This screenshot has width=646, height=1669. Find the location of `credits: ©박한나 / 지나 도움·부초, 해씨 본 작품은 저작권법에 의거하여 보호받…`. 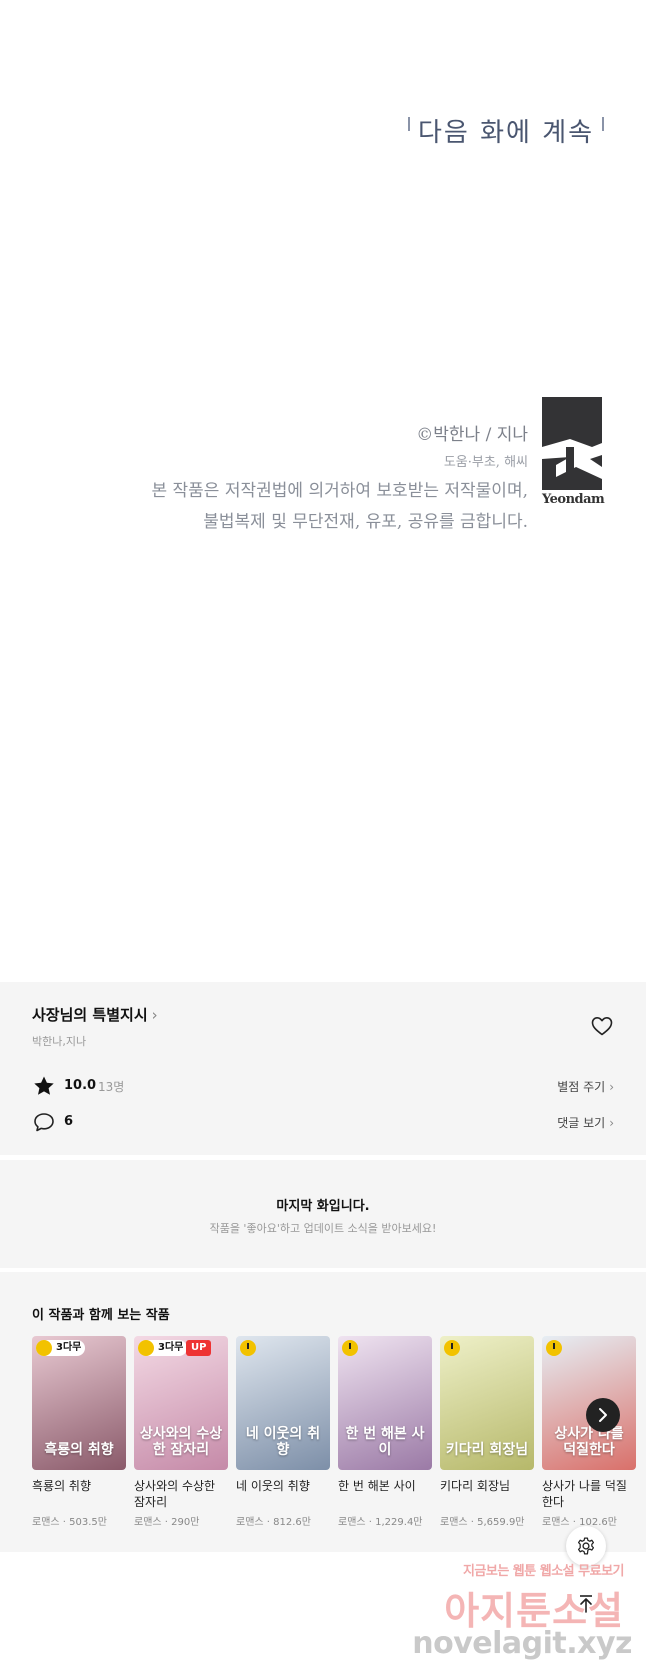

credits: ©박한나 / 지나 도움·부초, 해씨 본 작품은 저작권법에 의거하여 보호받… is located at coordinates (339, 476).